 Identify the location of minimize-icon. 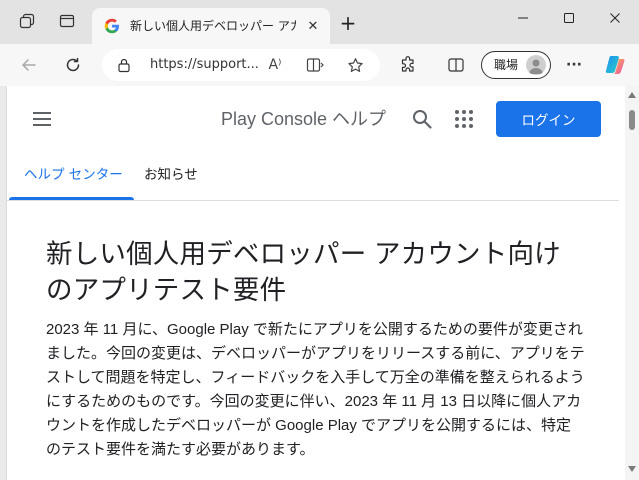
(523, 18).